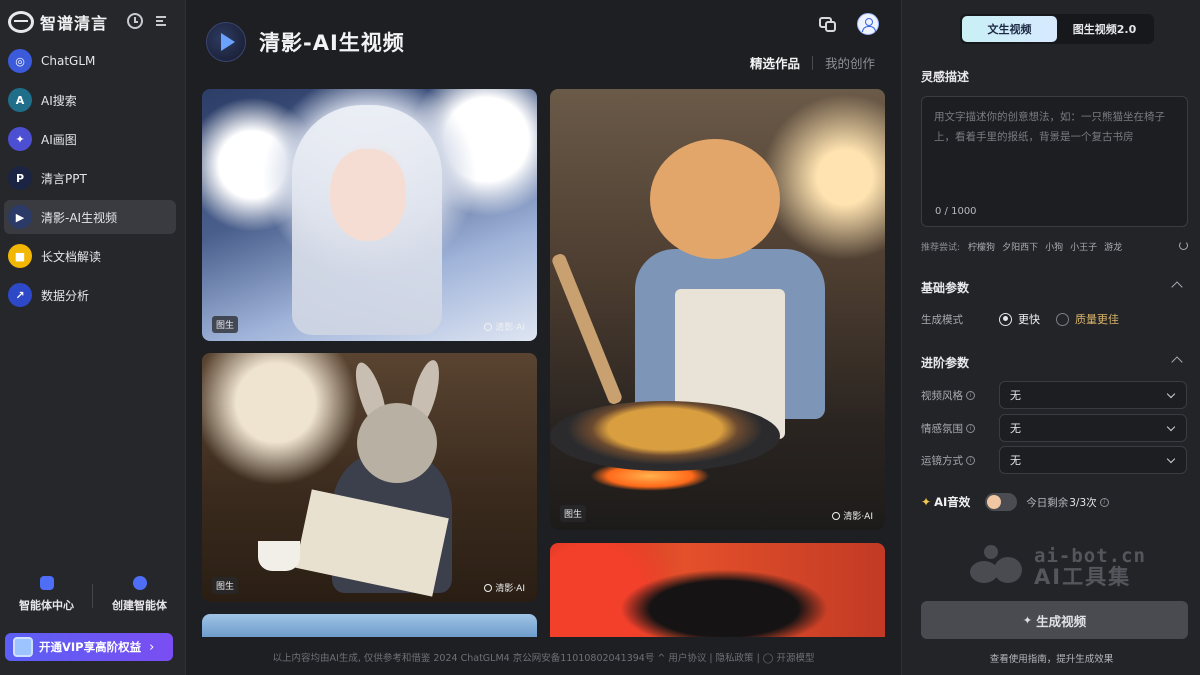  I want to click on sidebar-item-label: 长文档解读, so click(71, 256).